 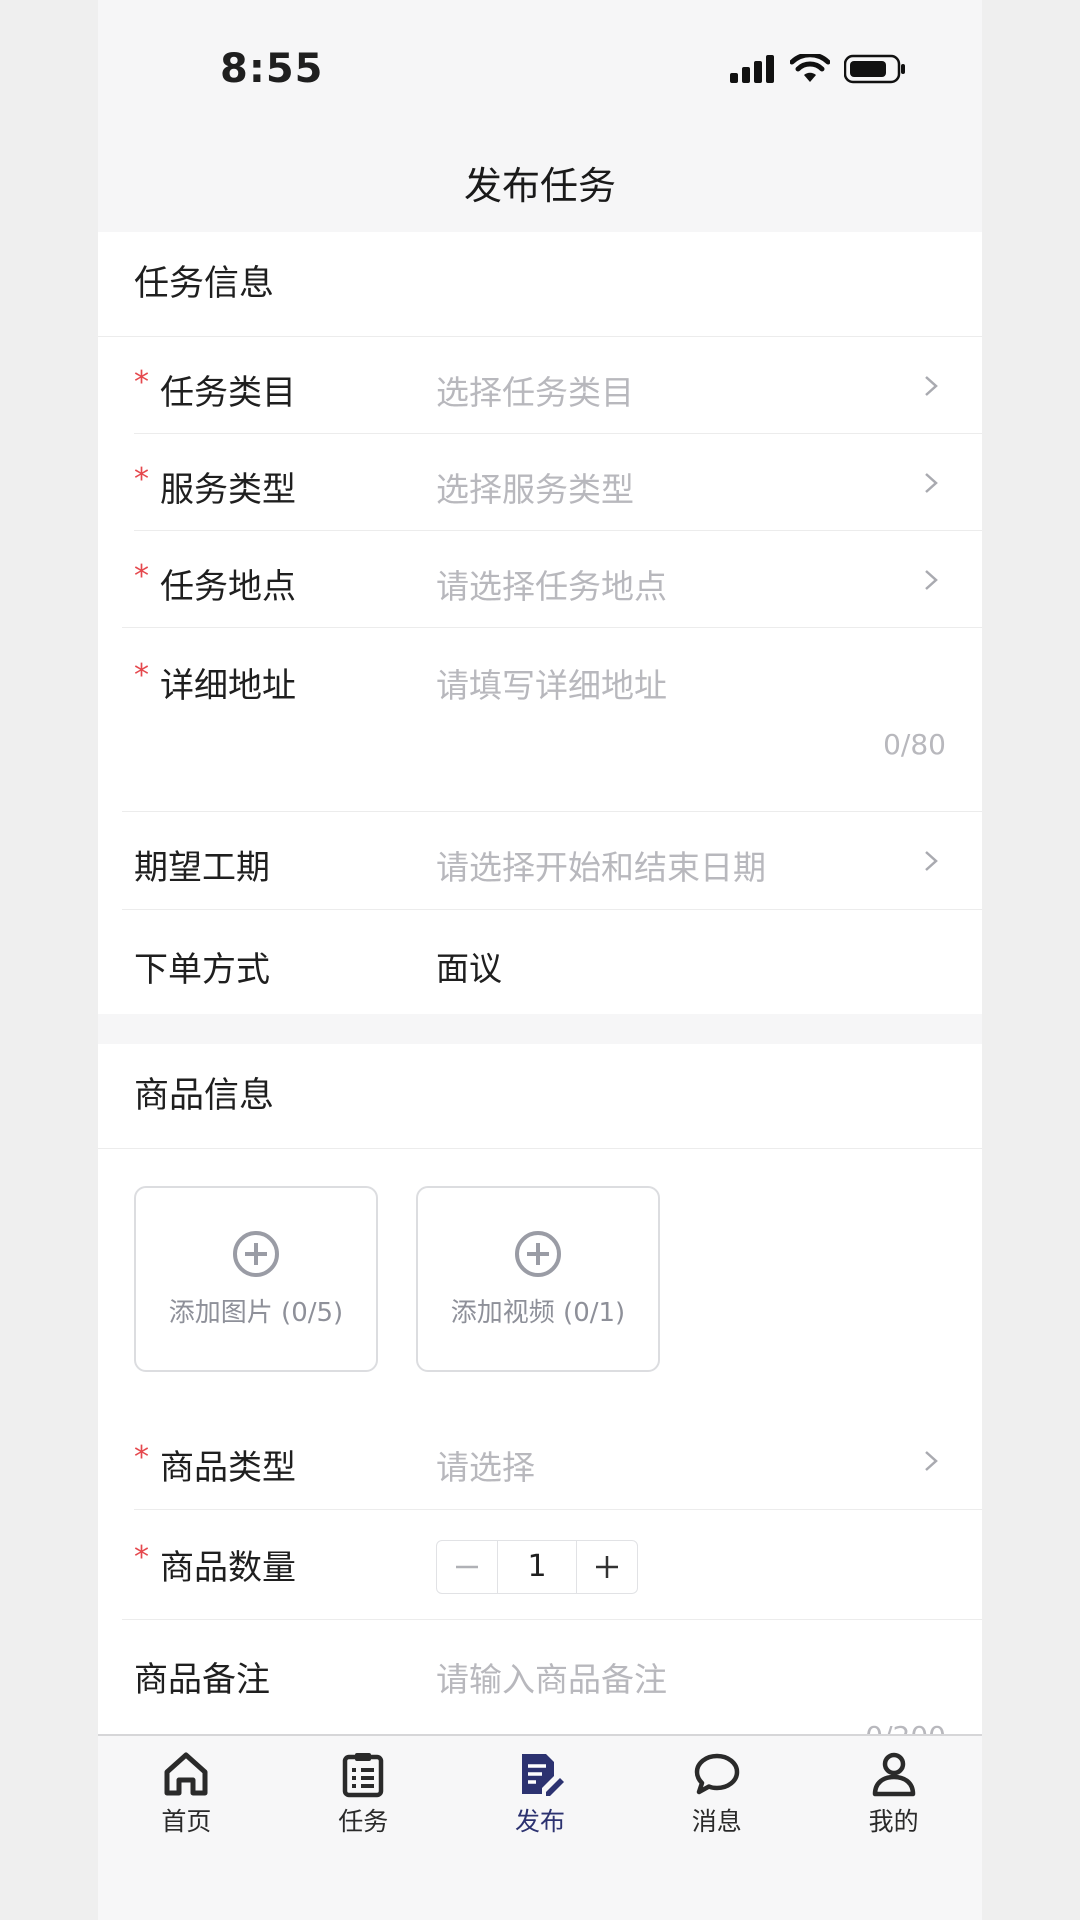 I want to click on service-type-label: 服务类型, so click(x=228, y=490).